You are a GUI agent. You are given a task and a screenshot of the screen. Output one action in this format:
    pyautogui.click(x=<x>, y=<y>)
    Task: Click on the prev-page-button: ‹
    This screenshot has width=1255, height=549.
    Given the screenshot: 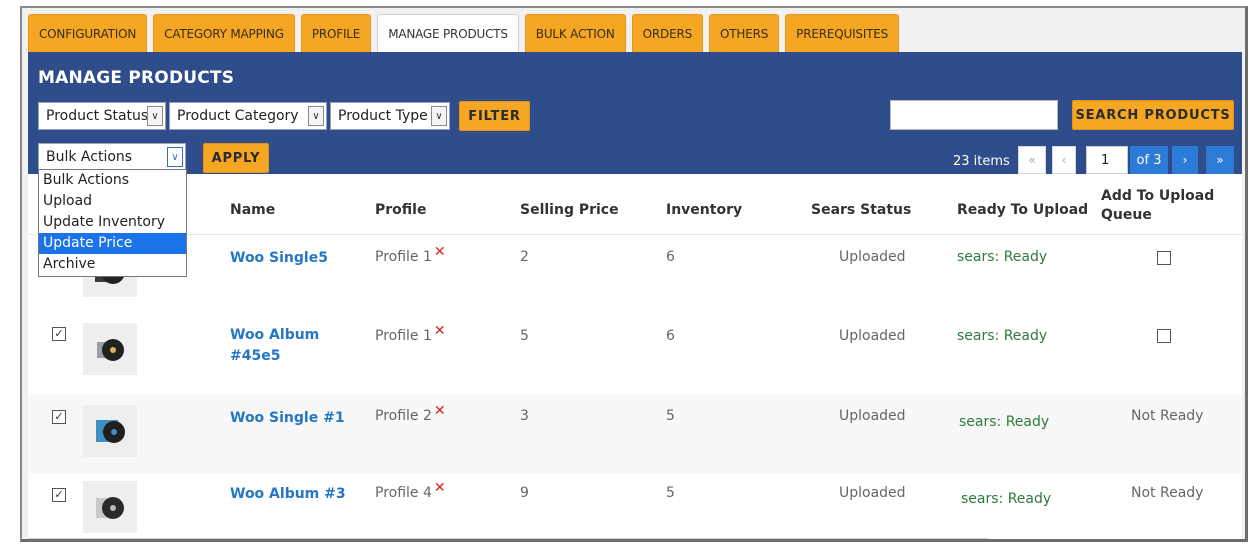 What is the action you would take?
    pyautogui.click(x=1064, y=160)
    